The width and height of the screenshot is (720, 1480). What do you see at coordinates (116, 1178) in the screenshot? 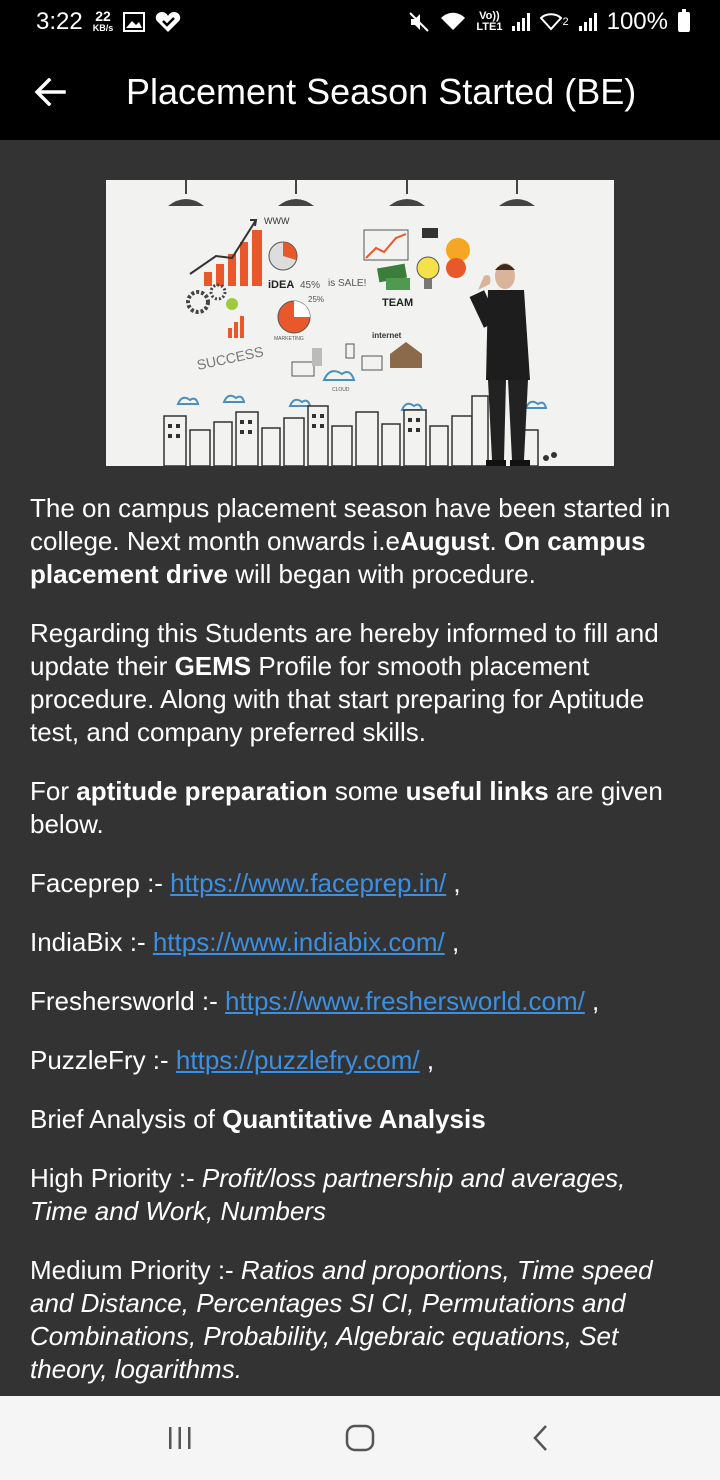
I see `high-priority-label: High Priority :-` at bounding box center [116, 1178].